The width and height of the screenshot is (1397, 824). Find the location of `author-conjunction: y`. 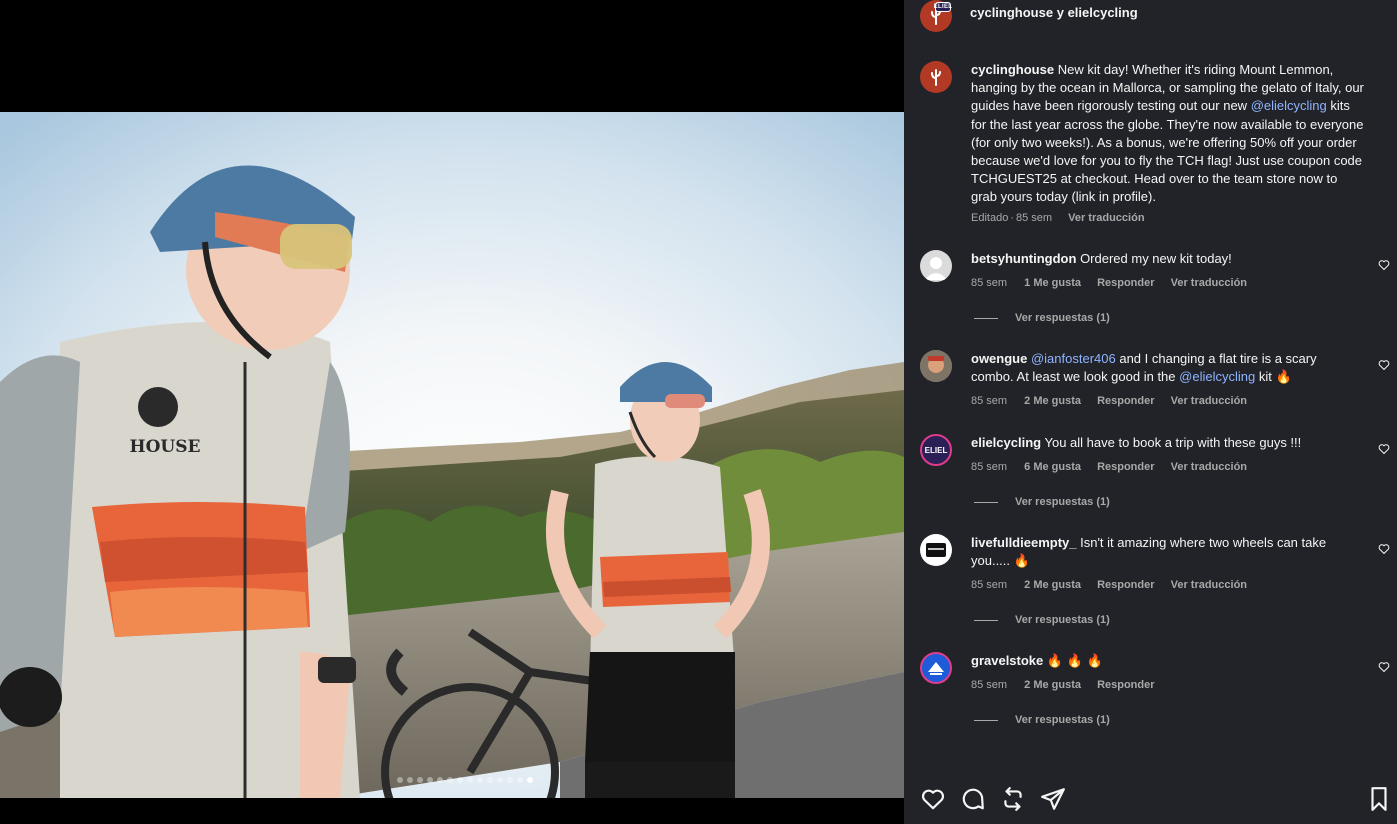

author-conjunction: y is located at coordinates (1060, 12).